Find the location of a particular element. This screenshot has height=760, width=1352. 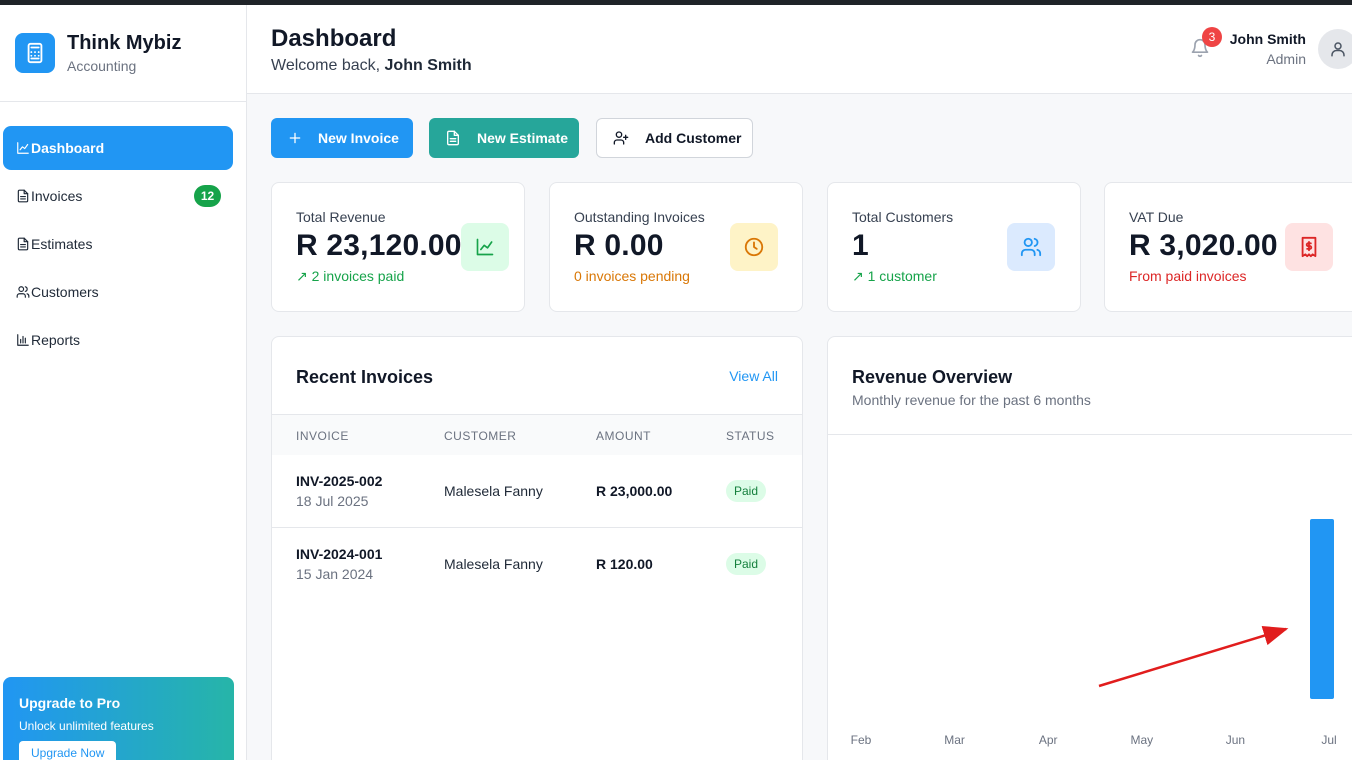

user-plus-icon is located at coordinates (621, 138).